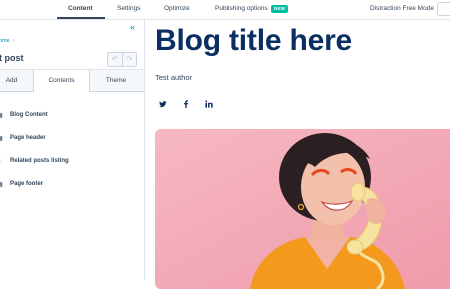 Image resolution: width=450 pixels, height=289 pixels. I want to click on undo-redo-group: ↶ ↷, so click(122, 59).